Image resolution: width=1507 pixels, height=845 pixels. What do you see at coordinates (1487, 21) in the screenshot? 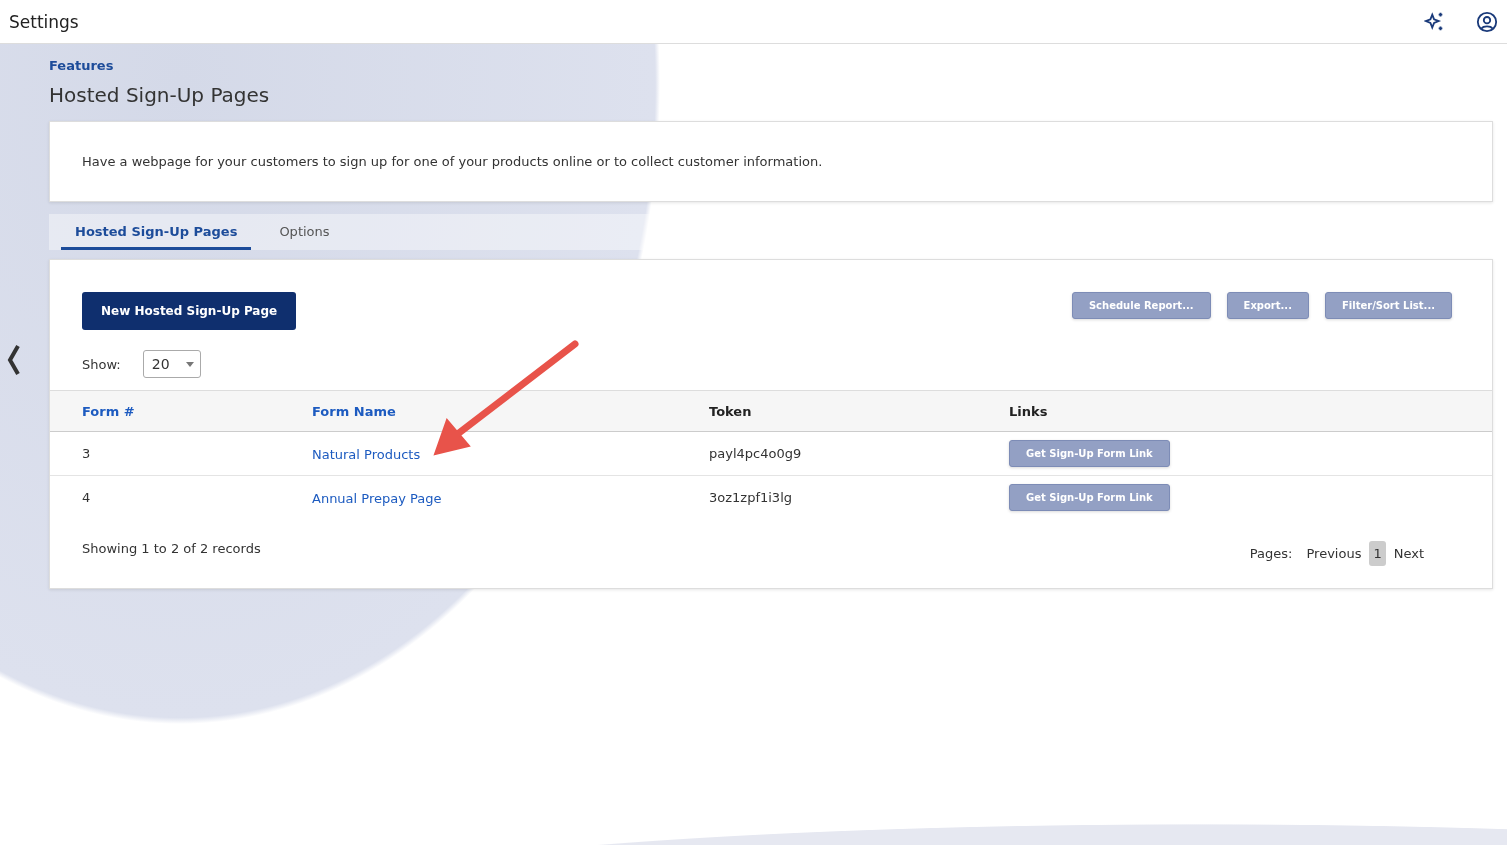
I see `user-icon` at bounding box center [1487, 21].